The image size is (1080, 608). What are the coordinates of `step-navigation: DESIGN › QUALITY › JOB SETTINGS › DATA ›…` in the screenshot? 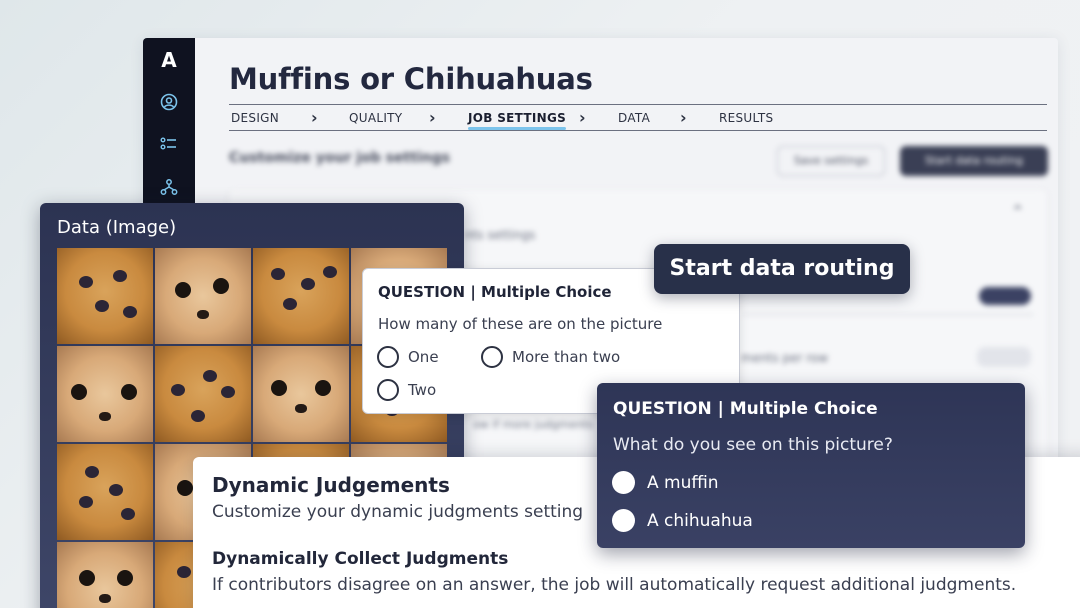 It's located at (638, 117).